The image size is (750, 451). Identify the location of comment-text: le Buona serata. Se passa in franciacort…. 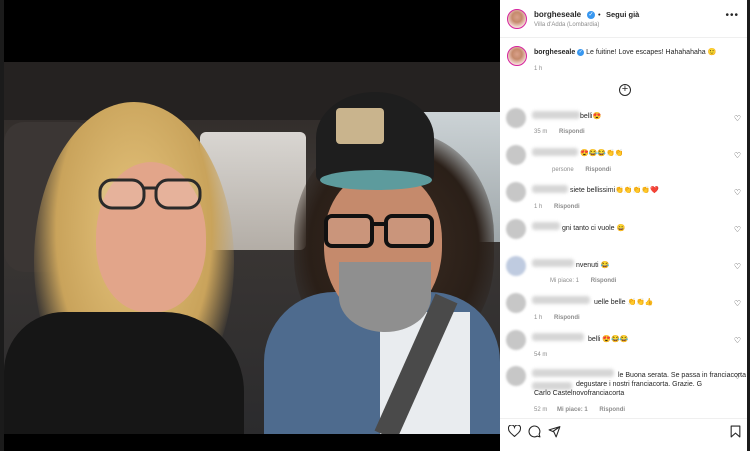
(682, 375).